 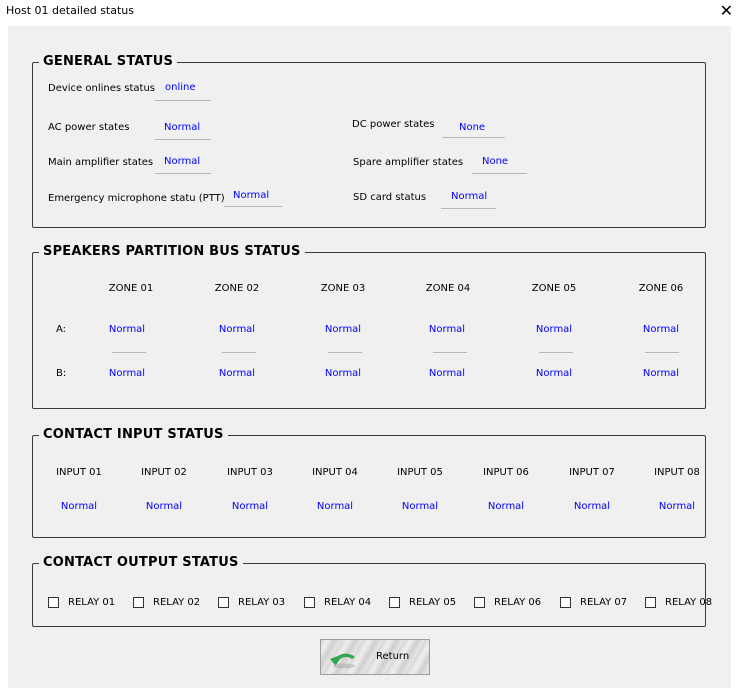 What do you see at coordinates (479, 602) in the screenshot?
I see `relay-06-box` at bounding box center [479, 602].